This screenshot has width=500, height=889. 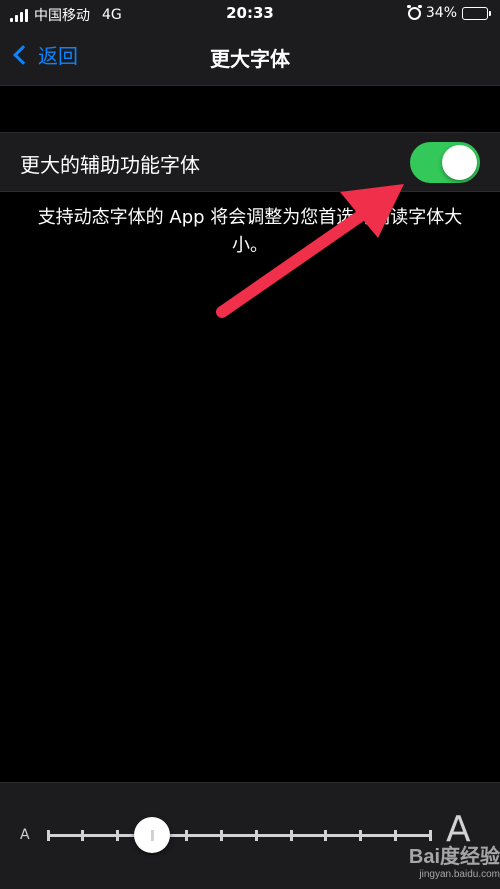 What do you see at coordinates (25, 835) in the screenshot?
I see `small-text-icon: A` at bounding box center [25, 835].